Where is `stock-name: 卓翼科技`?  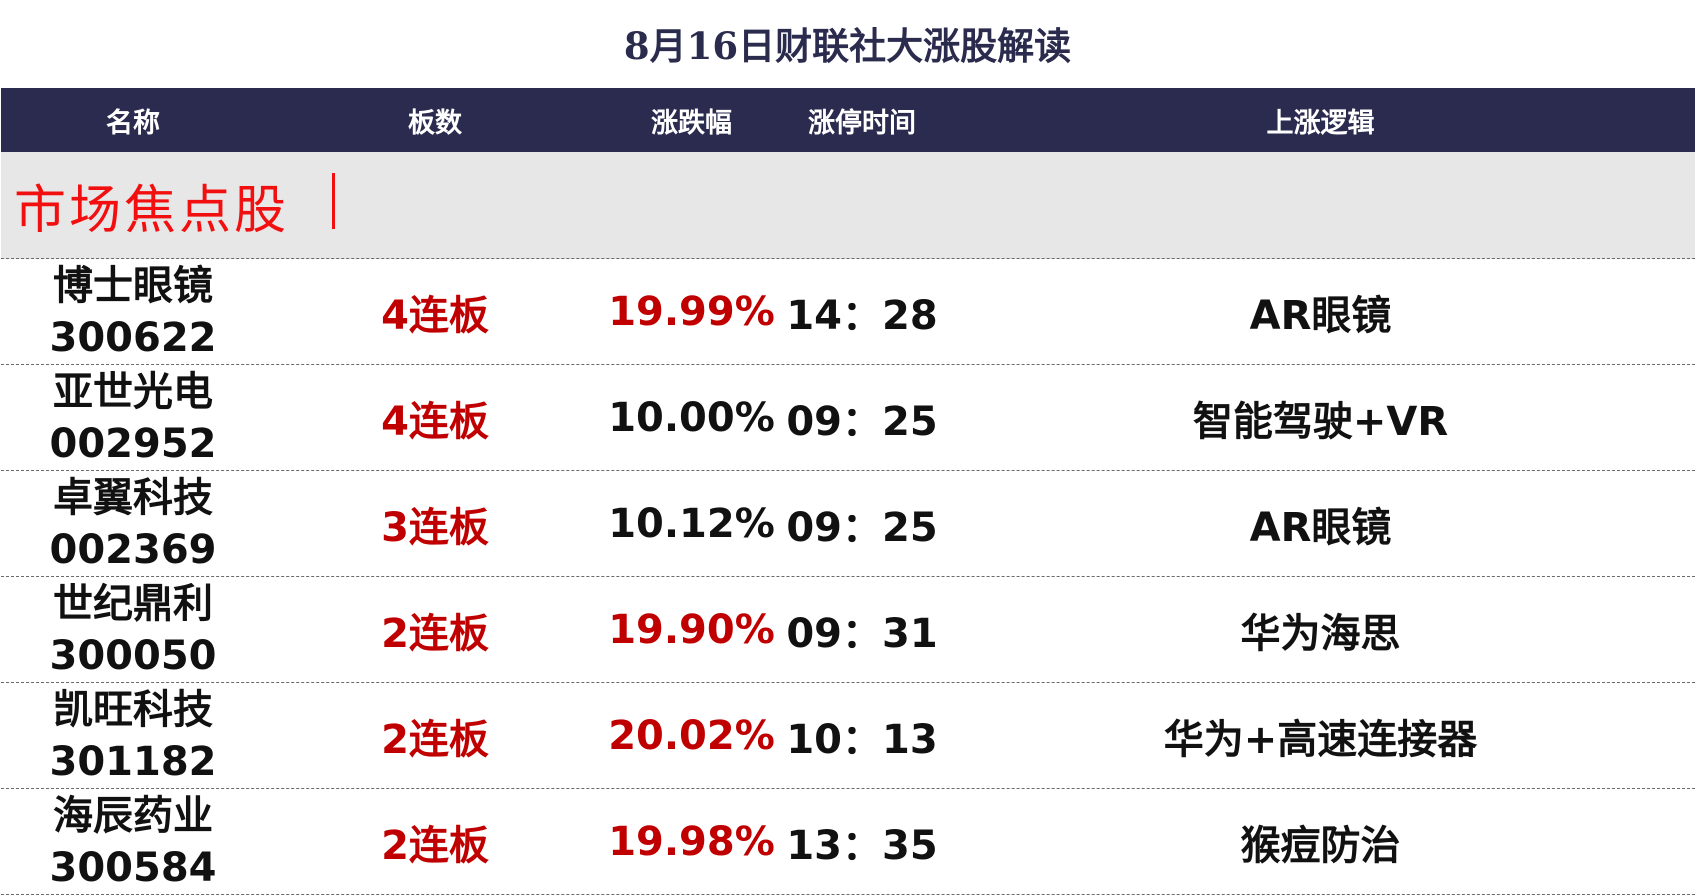 stock-name: 卓翼科技 is located at coordinates (133, 497).